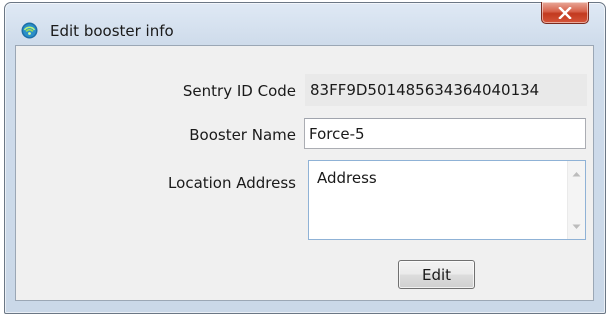 The height and width of the screenshot is (317, 608). Describe the element at coordinates (242, 135) in the screenshot. I see `booster-name-label: Booster Name` at that location.